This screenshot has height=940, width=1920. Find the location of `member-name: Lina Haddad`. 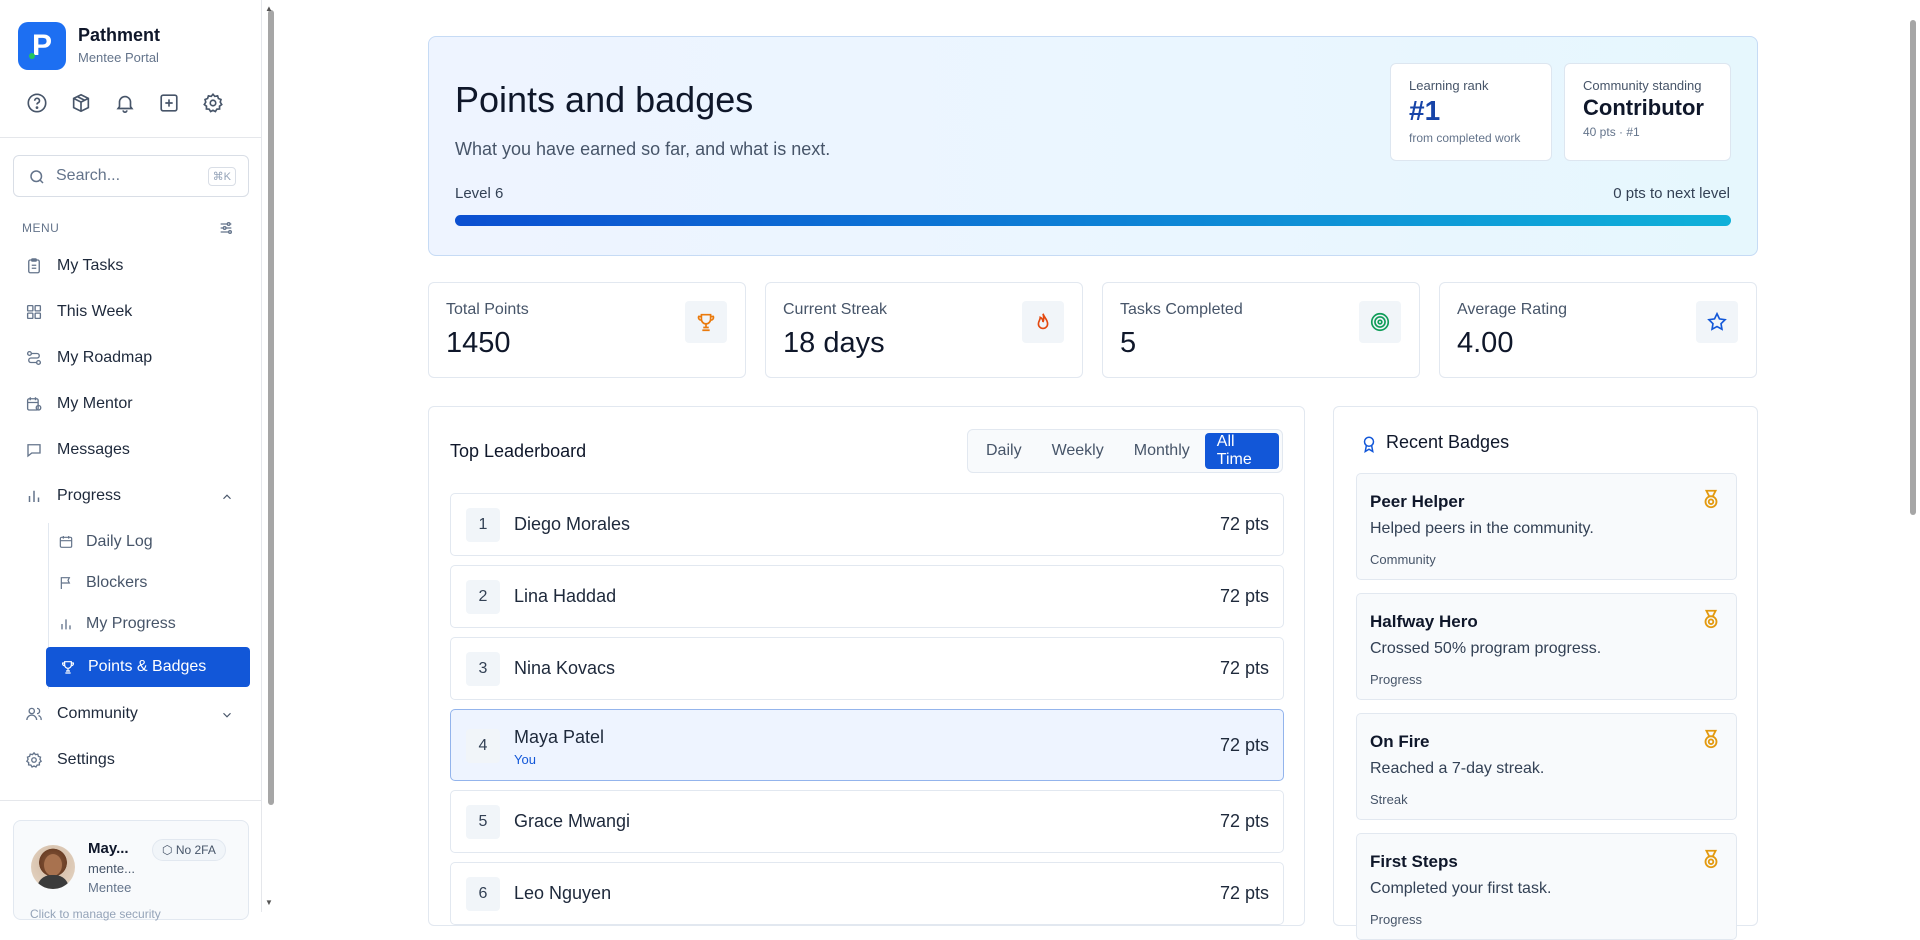

member-name: Lina Haddad is located at coordinates (565, 596).